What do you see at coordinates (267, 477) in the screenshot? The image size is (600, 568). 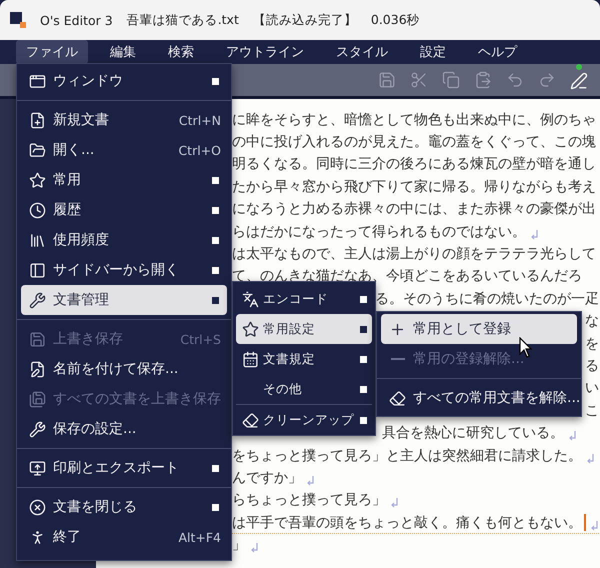 I see `text-line: んですか」` at bounding box center [267, 477].